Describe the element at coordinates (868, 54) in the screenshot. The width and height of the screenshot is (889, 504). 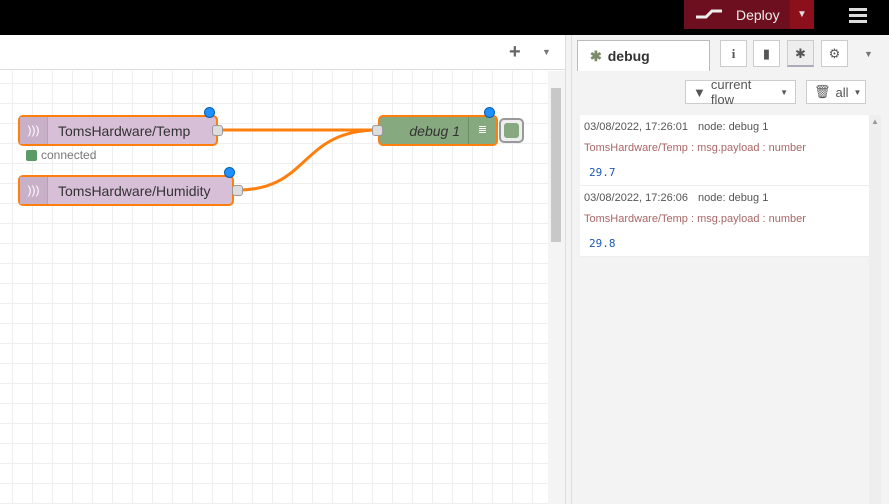
I see `sidebar-tabs-chevron-icon: ▼` at that location.